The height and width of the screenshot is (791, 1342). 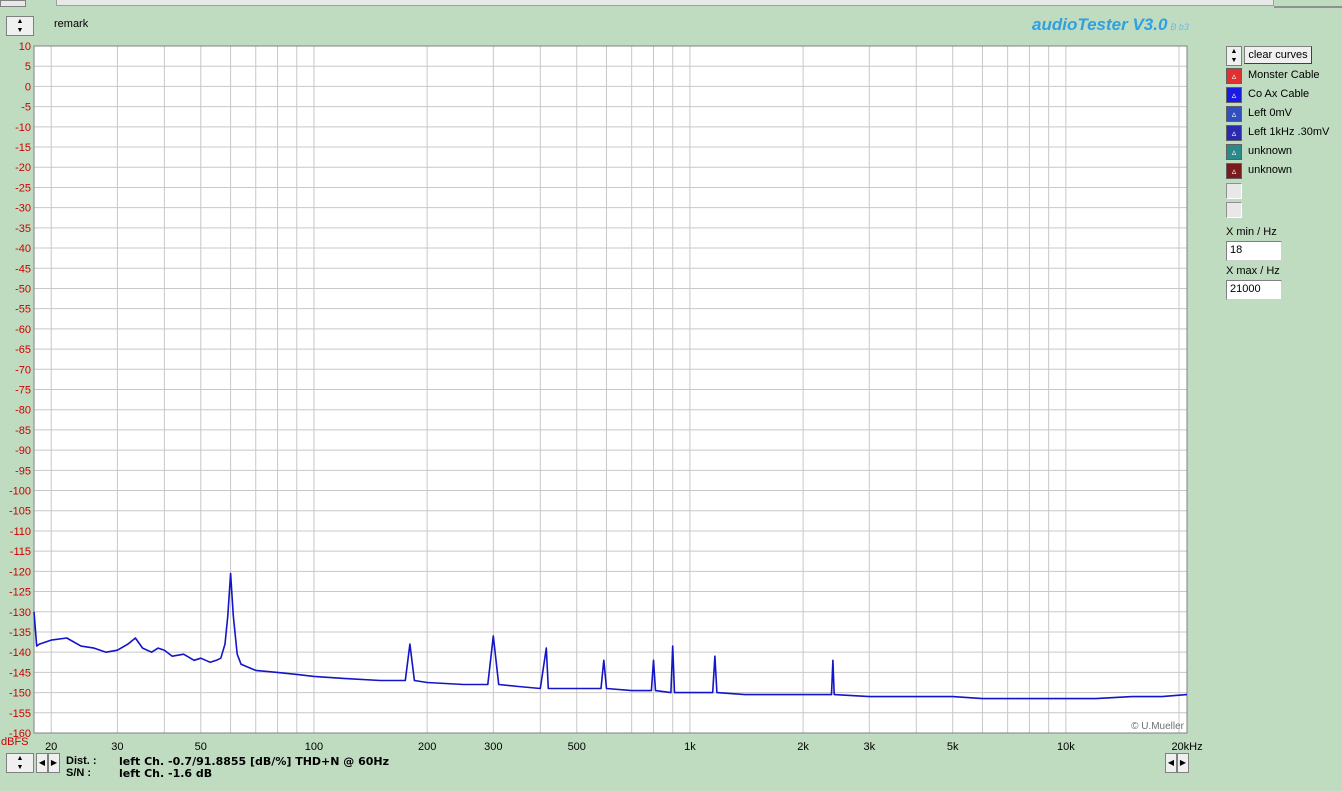 What do you see at coordinates (1254, 251) in the screenshot?
I see `x-min-input: 18` at bounding box center [1254, 251].